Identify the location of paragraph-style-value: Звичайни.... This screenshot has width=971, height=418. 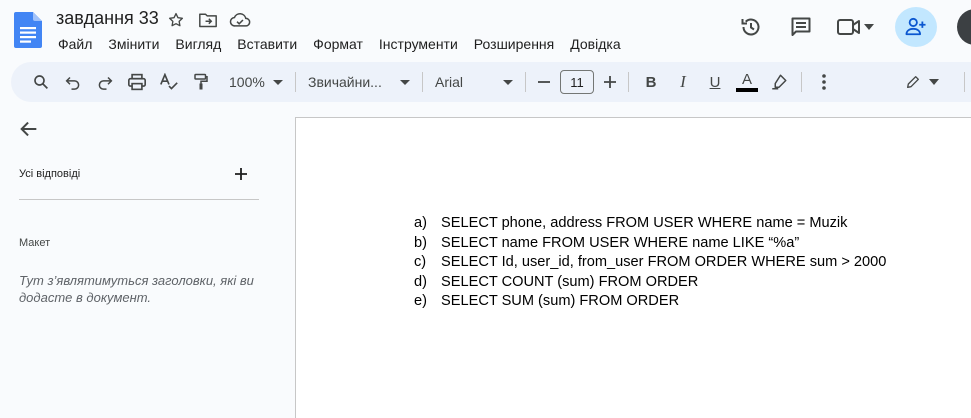
(345, 82).